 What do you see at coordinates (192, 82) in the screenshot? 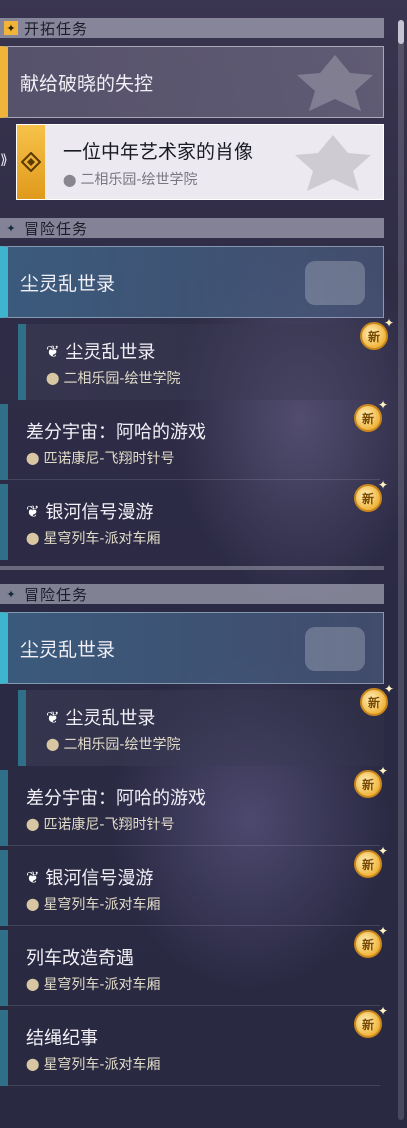
I see `pioneer-main-quest: 献给破晓的失控` at bounding box center [192, 82].